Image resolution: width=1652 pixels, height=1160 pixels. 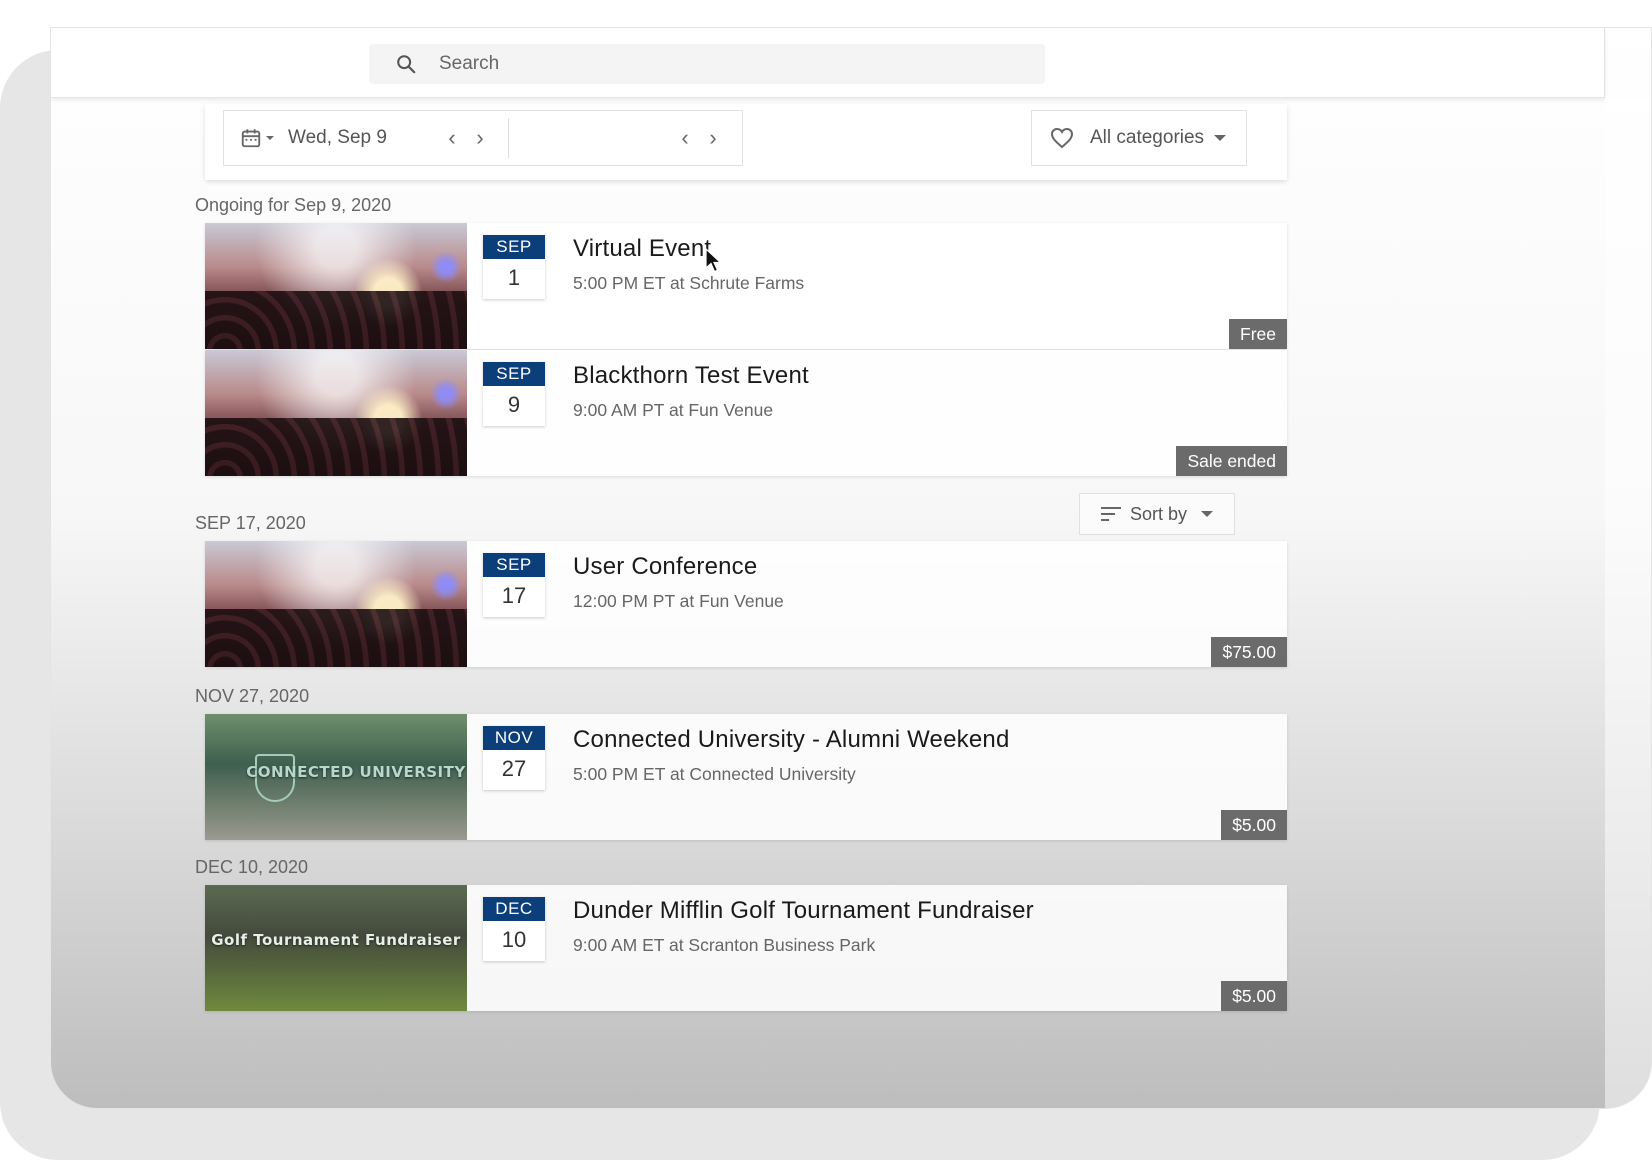 I want to click on right-rail, so click(x=1628, y=603).